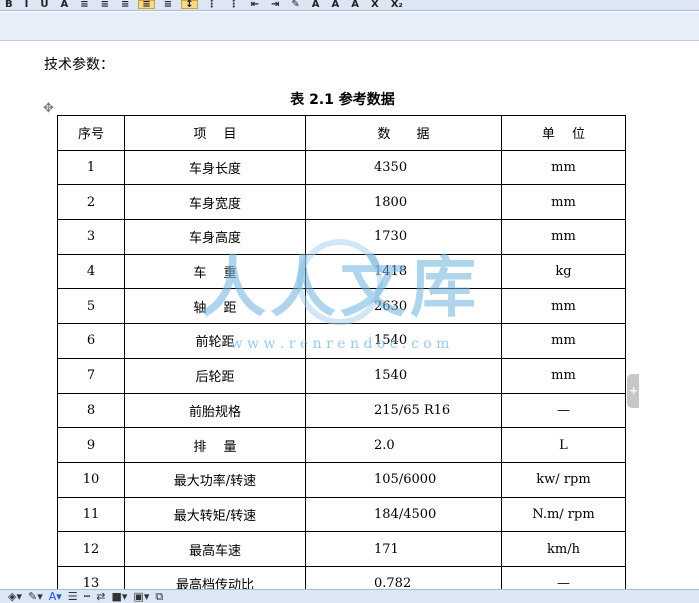  What do you see at coordinates (215, 479) in the screenshot?
I see `cell-item: 最大功率/转速` at bounding box center [215, 479].